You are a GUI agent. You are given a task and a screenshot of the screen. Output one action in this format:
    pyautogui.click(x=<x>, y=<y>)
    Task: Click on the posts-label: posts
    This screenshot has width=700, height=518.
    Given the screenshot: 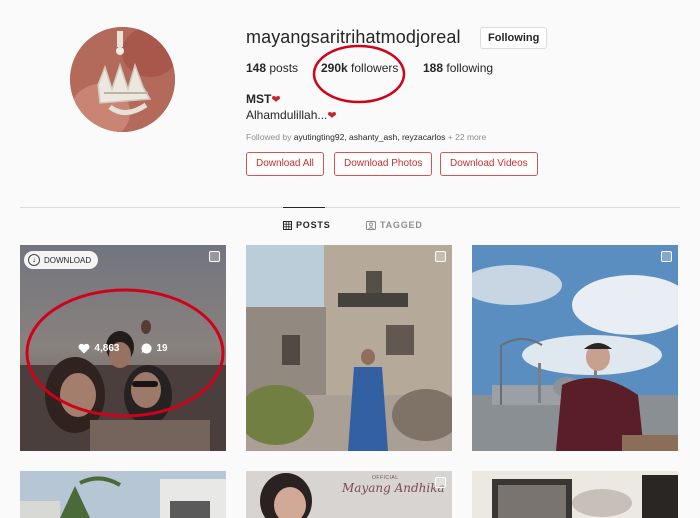 What is the action you would take?
    pyautogui.click(x=284, y=68)
    